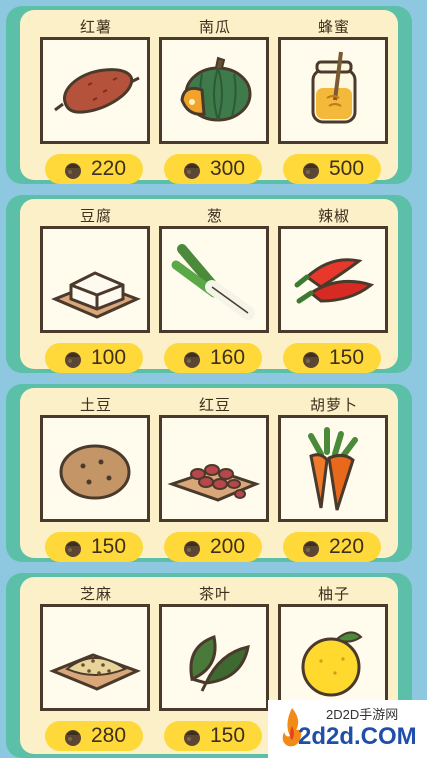 The width and height of the screenshot is (427, 758). I want to click on item-name: 胡萝卜, so click(333, 405).